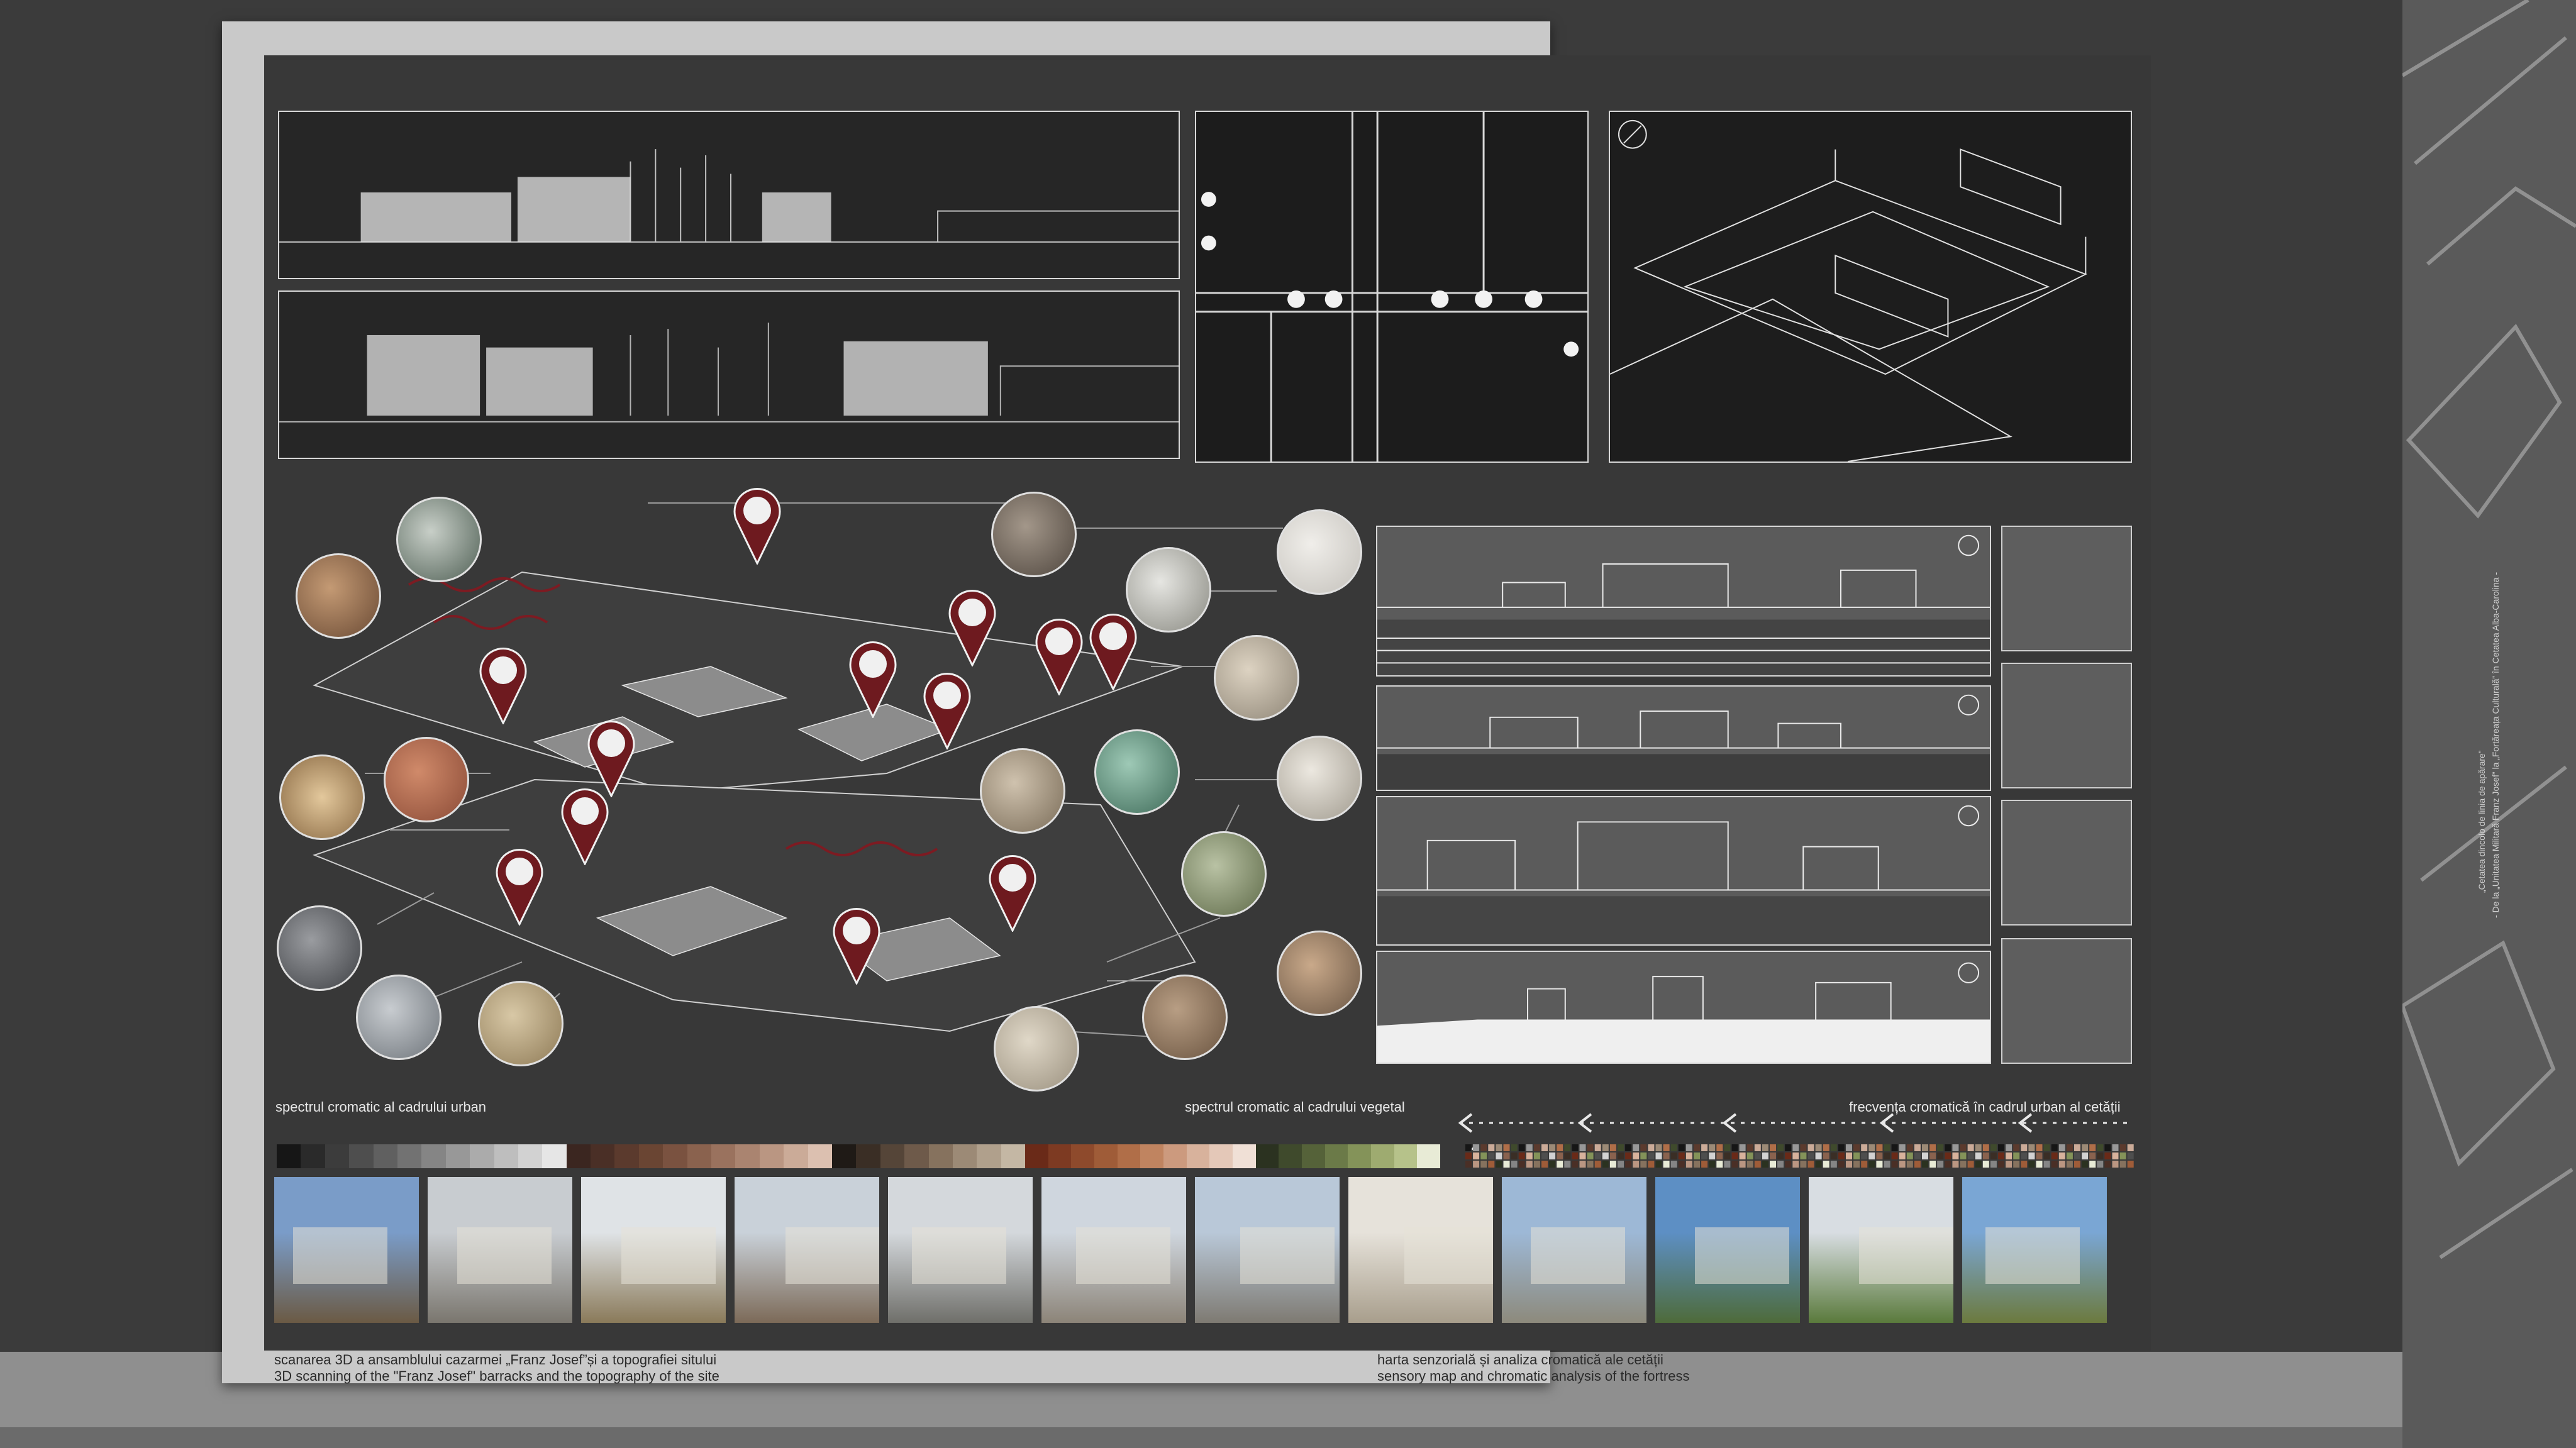 The height and width of the screenshot is (1448, 2576). What do you see at coordinates (322, 797) in the screenshot?
I see `texture-circle-wood` at bounding box center [322, 797].